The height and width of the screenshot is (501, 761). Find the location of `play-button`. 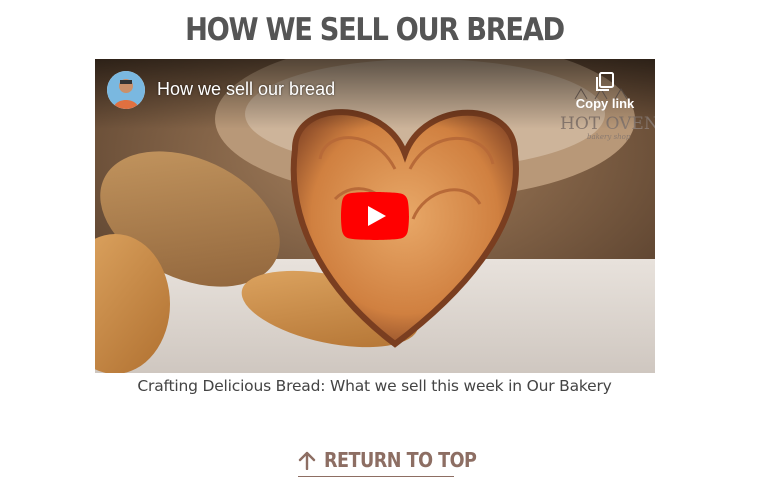

play-button is located at coordinates (375, 216).